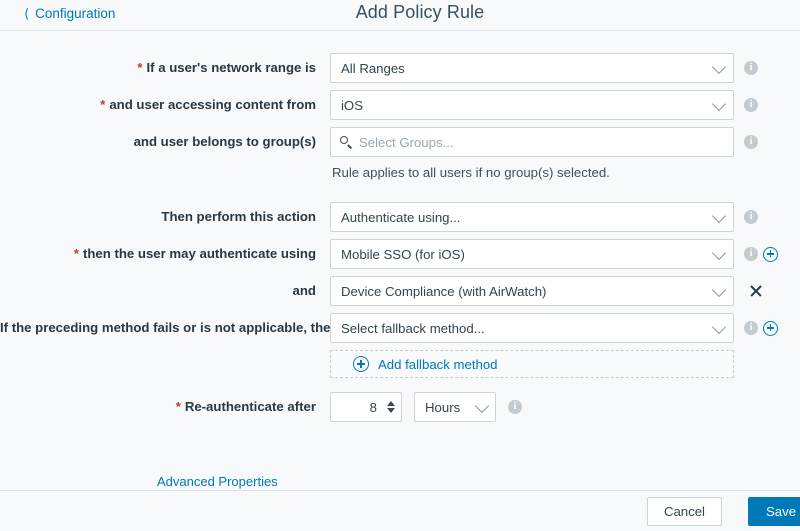 The image size is (800, 531). Describe the element at coordinates (245, 406) in the screenshot. I see `label-reauthenticate: * Re-authenticate after` at that location.